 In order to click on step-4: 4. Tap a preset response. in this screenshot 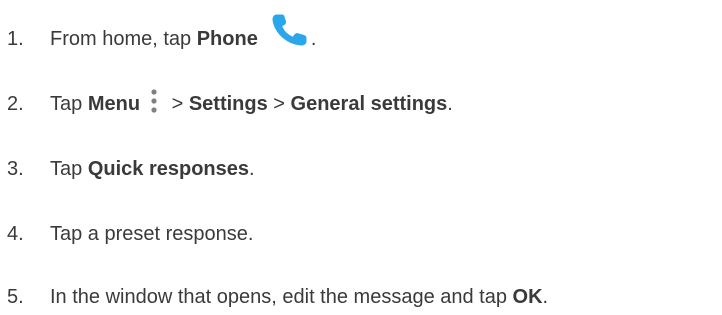, I will do `click(130, 234)`.